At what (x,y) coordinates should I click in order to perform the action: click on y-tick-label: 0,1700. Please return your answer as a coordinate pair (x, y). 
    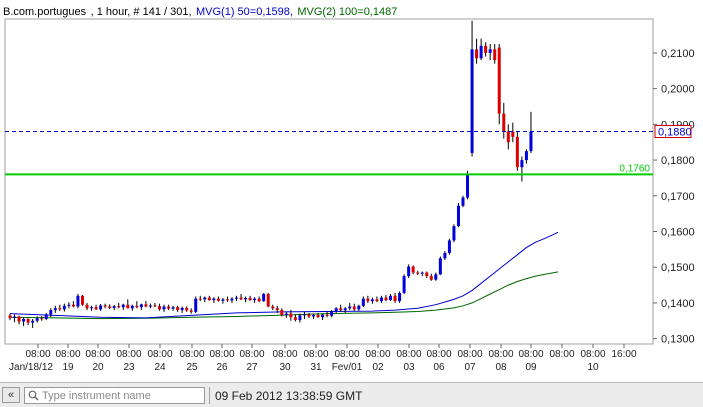
    Looking at the image, I should click on (678, 197).